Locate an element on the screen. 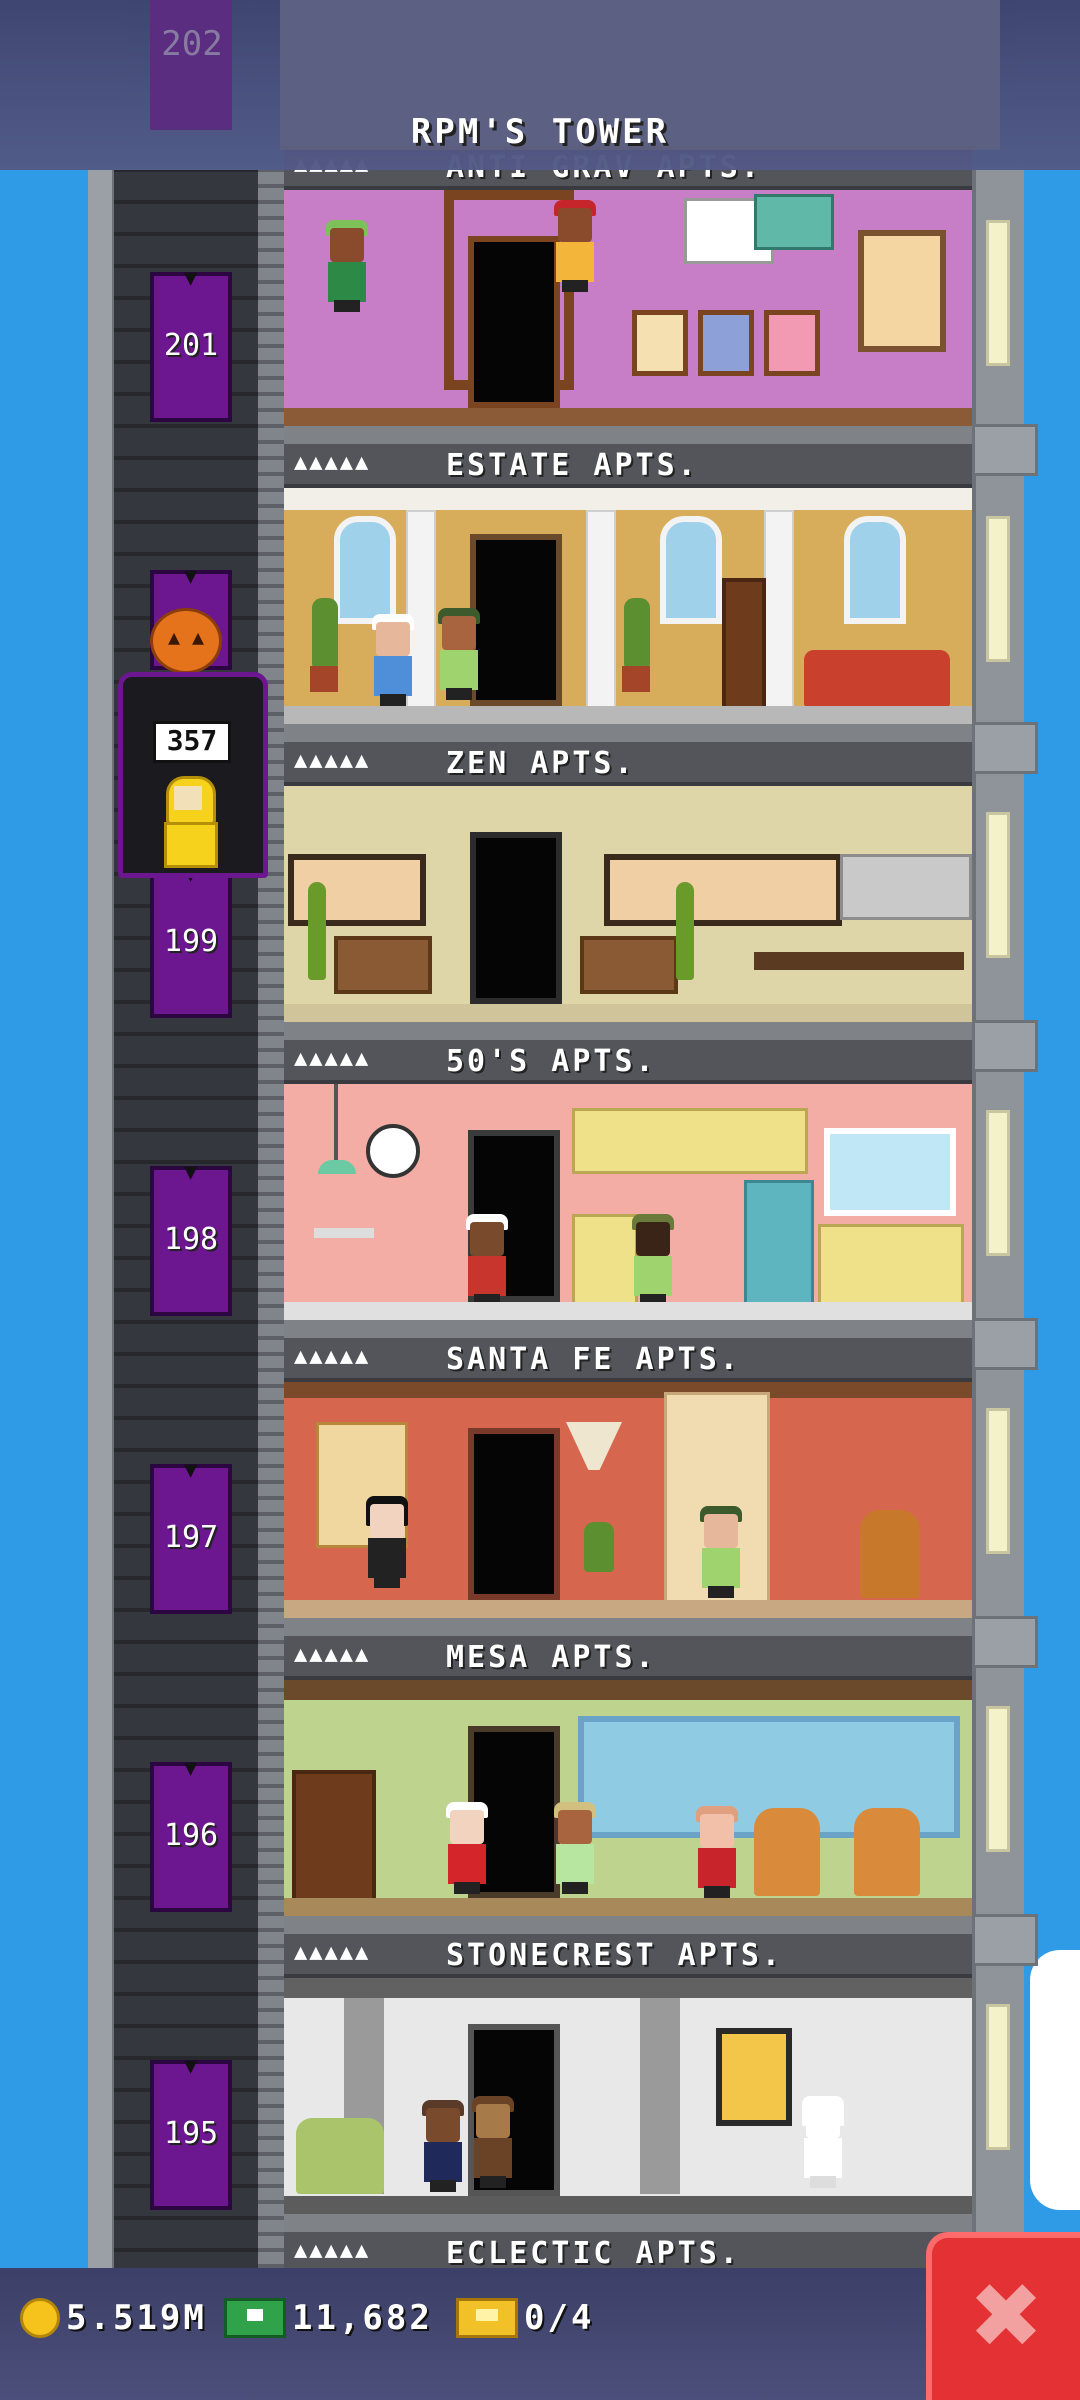 The height and width of the screenshot is (2400, 1080). coins-value: 5.519M is located at coordinates (136, 2317).